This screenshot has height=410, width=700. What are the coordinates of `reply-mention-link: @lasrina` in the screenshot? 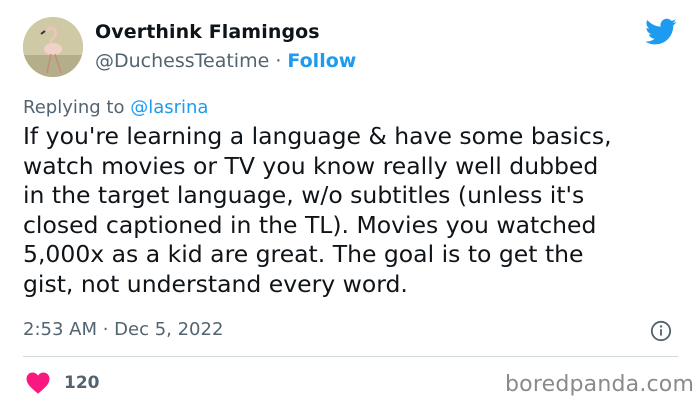 It's located at (169, 107).